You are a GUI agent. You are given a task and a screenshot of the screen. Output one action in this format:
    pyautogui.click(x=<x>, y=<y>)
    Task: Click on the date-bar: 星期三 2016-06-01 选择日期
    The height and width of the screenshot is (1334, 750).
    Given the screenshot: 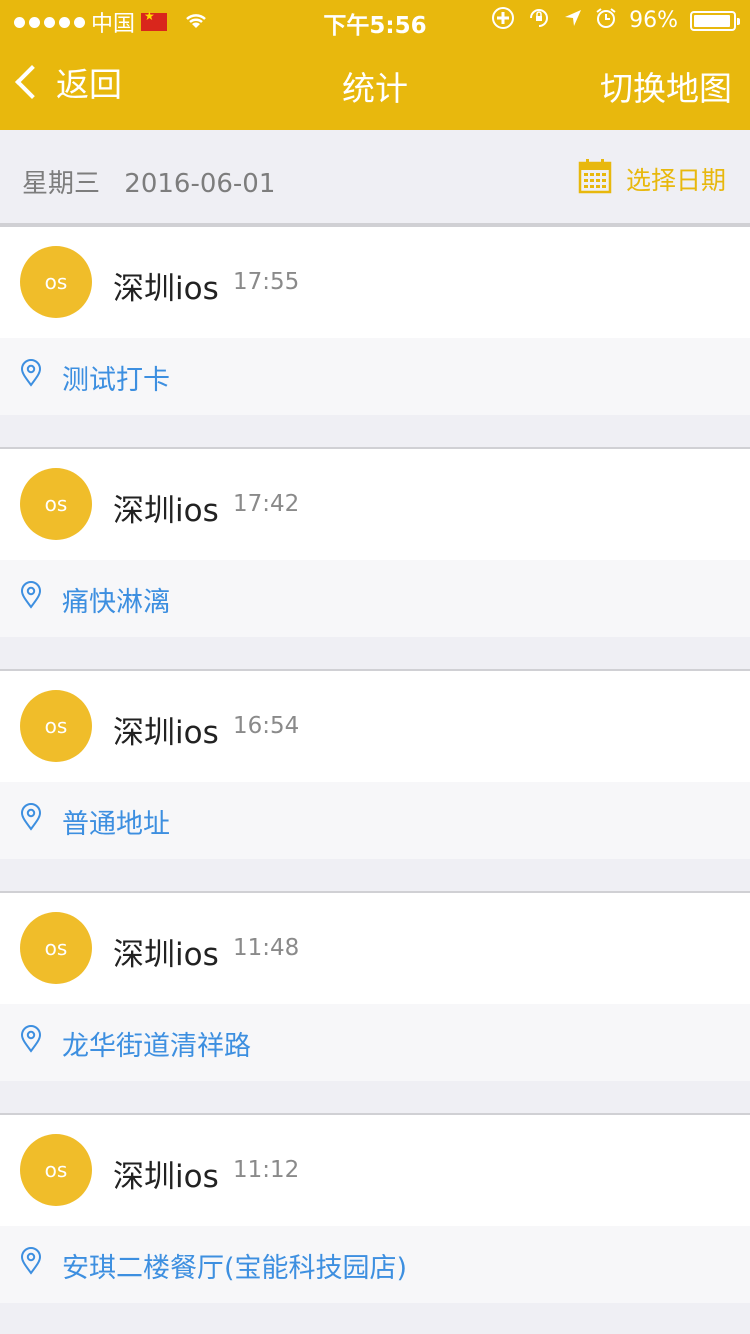 What is the action you would take?
    pyautogui.click(x=375, y=177)
    